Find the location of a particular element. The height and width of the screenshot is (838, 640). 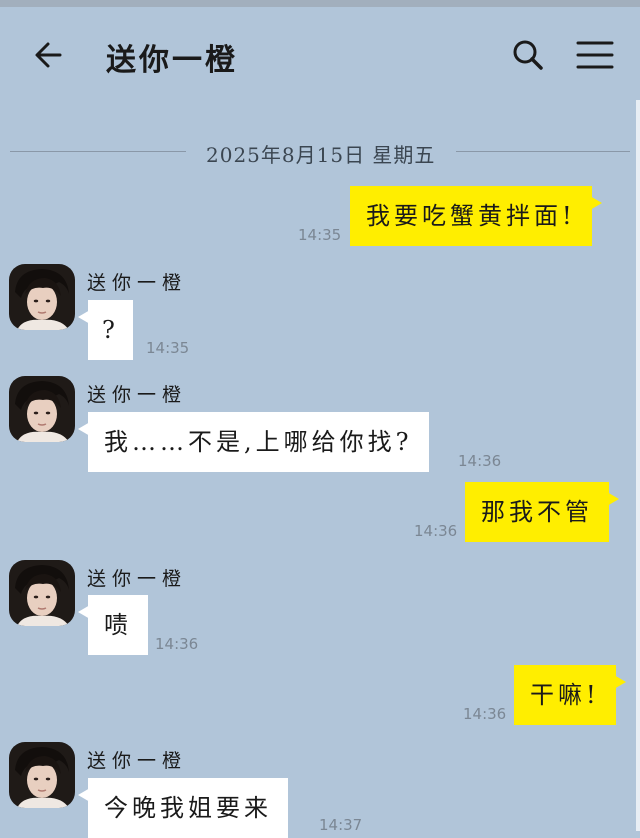

message-bubble-incoming: ? is located at coordinates (105, 330).